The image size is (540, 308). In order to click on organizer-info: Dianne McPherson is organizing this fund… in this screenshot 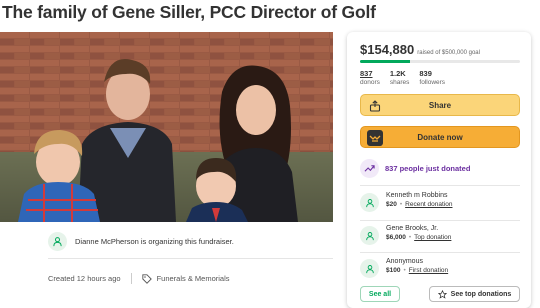, I will do `click(141, 241)`.